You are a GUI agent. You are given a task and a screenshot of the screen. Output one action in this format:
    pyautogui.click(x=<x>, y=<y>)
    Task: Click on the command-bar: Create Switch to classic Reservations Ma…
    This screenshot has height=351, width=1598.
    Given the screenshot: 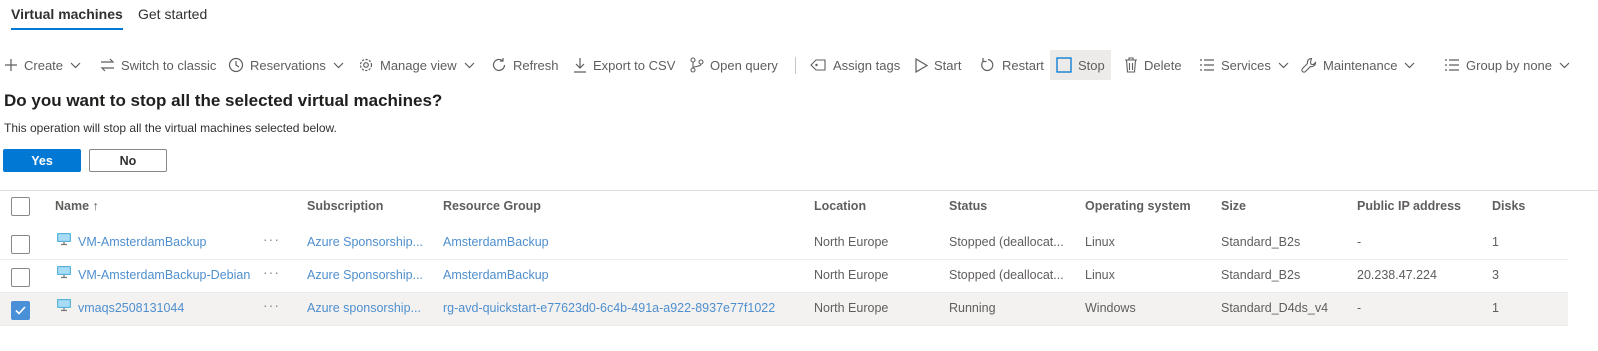 What is the action you would take?
    pyautogui.click(x=799, y=65)
    